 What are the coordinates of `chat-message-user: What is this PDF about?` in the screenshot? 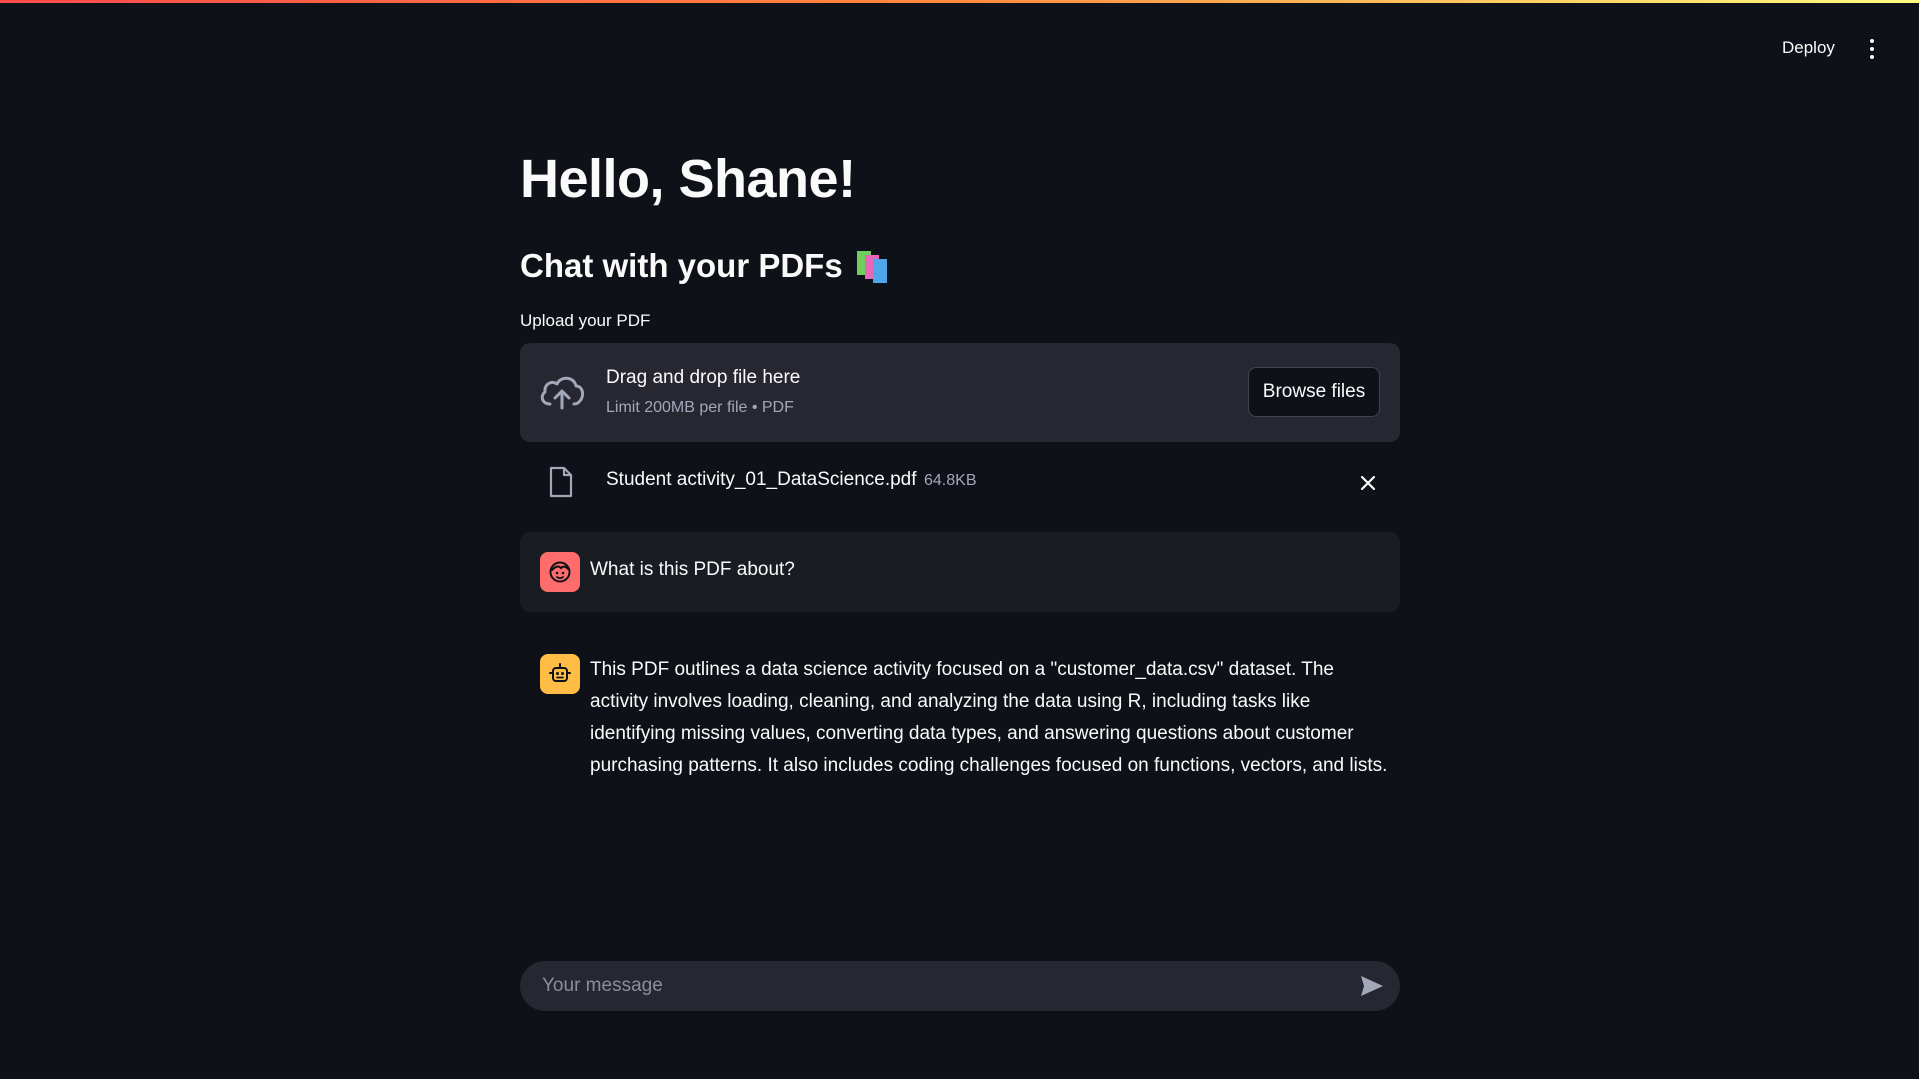 It's located at (960, 572).